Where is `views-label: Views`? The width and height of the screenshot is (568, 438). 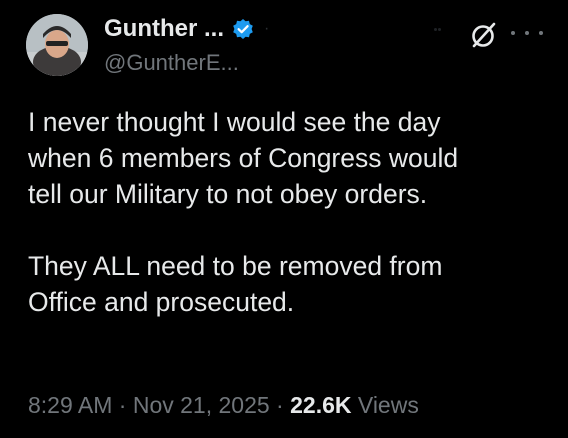 views-label: Views is located at coordinates (385, 405).